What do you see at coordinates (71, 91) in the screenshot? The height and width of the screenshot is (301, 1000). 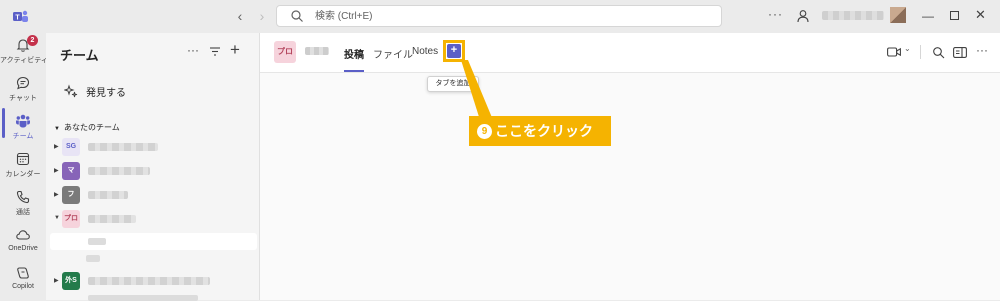 I see `sparkle-icon` at bounding box center [71, 91].